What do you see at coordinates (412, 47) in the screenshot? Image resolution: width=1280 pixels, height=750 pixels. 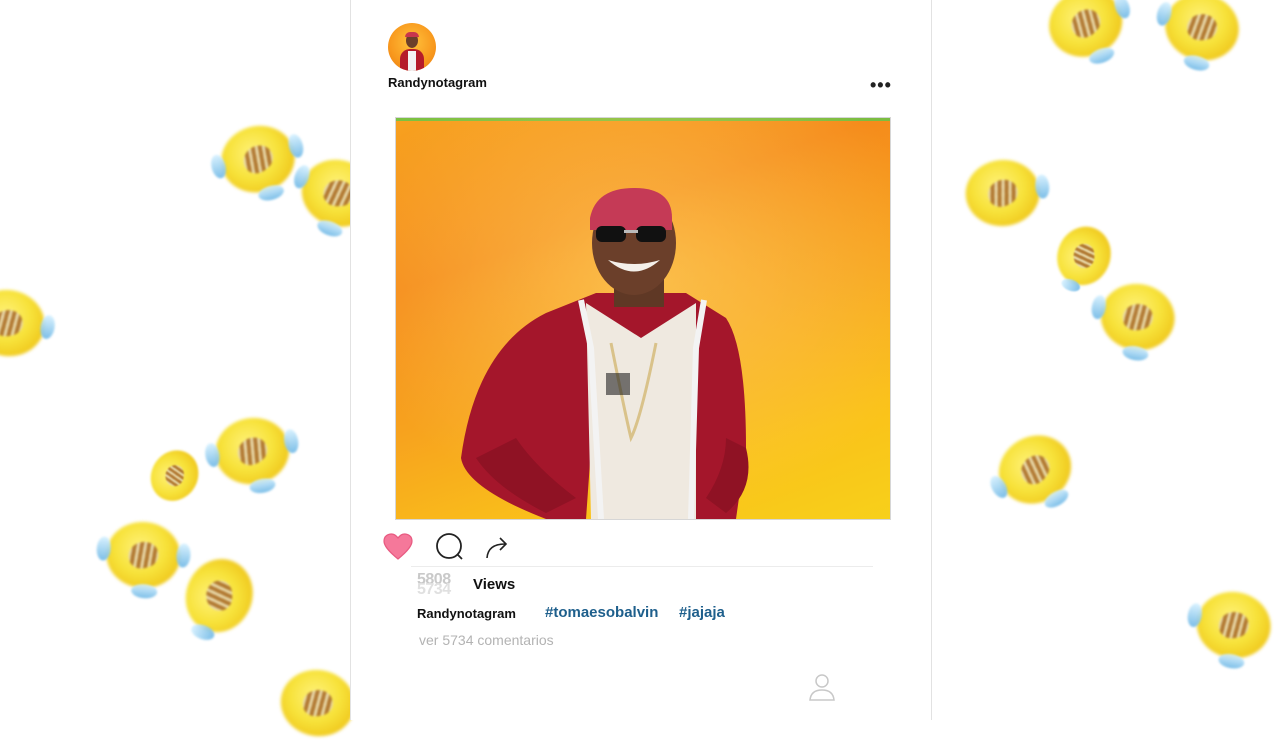 I see `avatar` at bounding box center [412, 47].